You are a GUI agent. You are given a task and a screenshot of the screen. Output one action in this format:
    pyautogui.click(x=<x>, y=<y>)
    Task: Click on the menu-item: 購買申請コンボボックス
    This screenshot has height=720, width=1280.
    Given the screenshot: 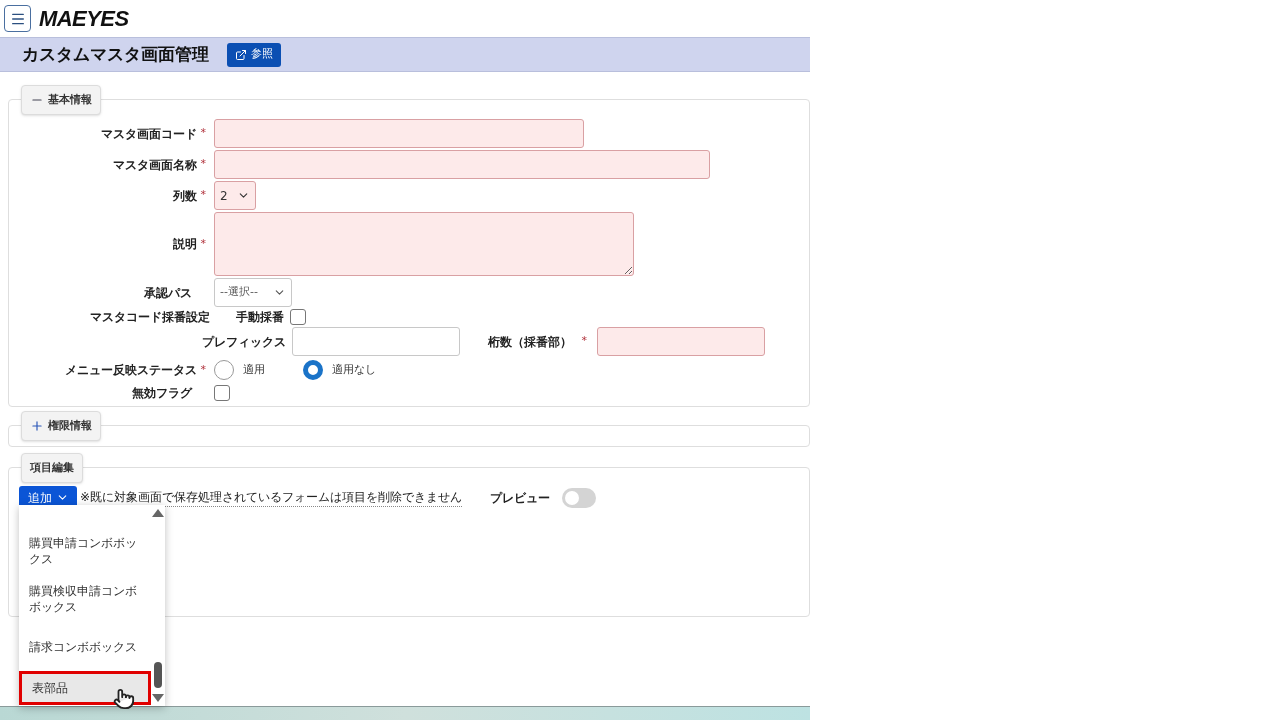 What is the action you would take?
    pyautogui.click(x=85, y=551)
    